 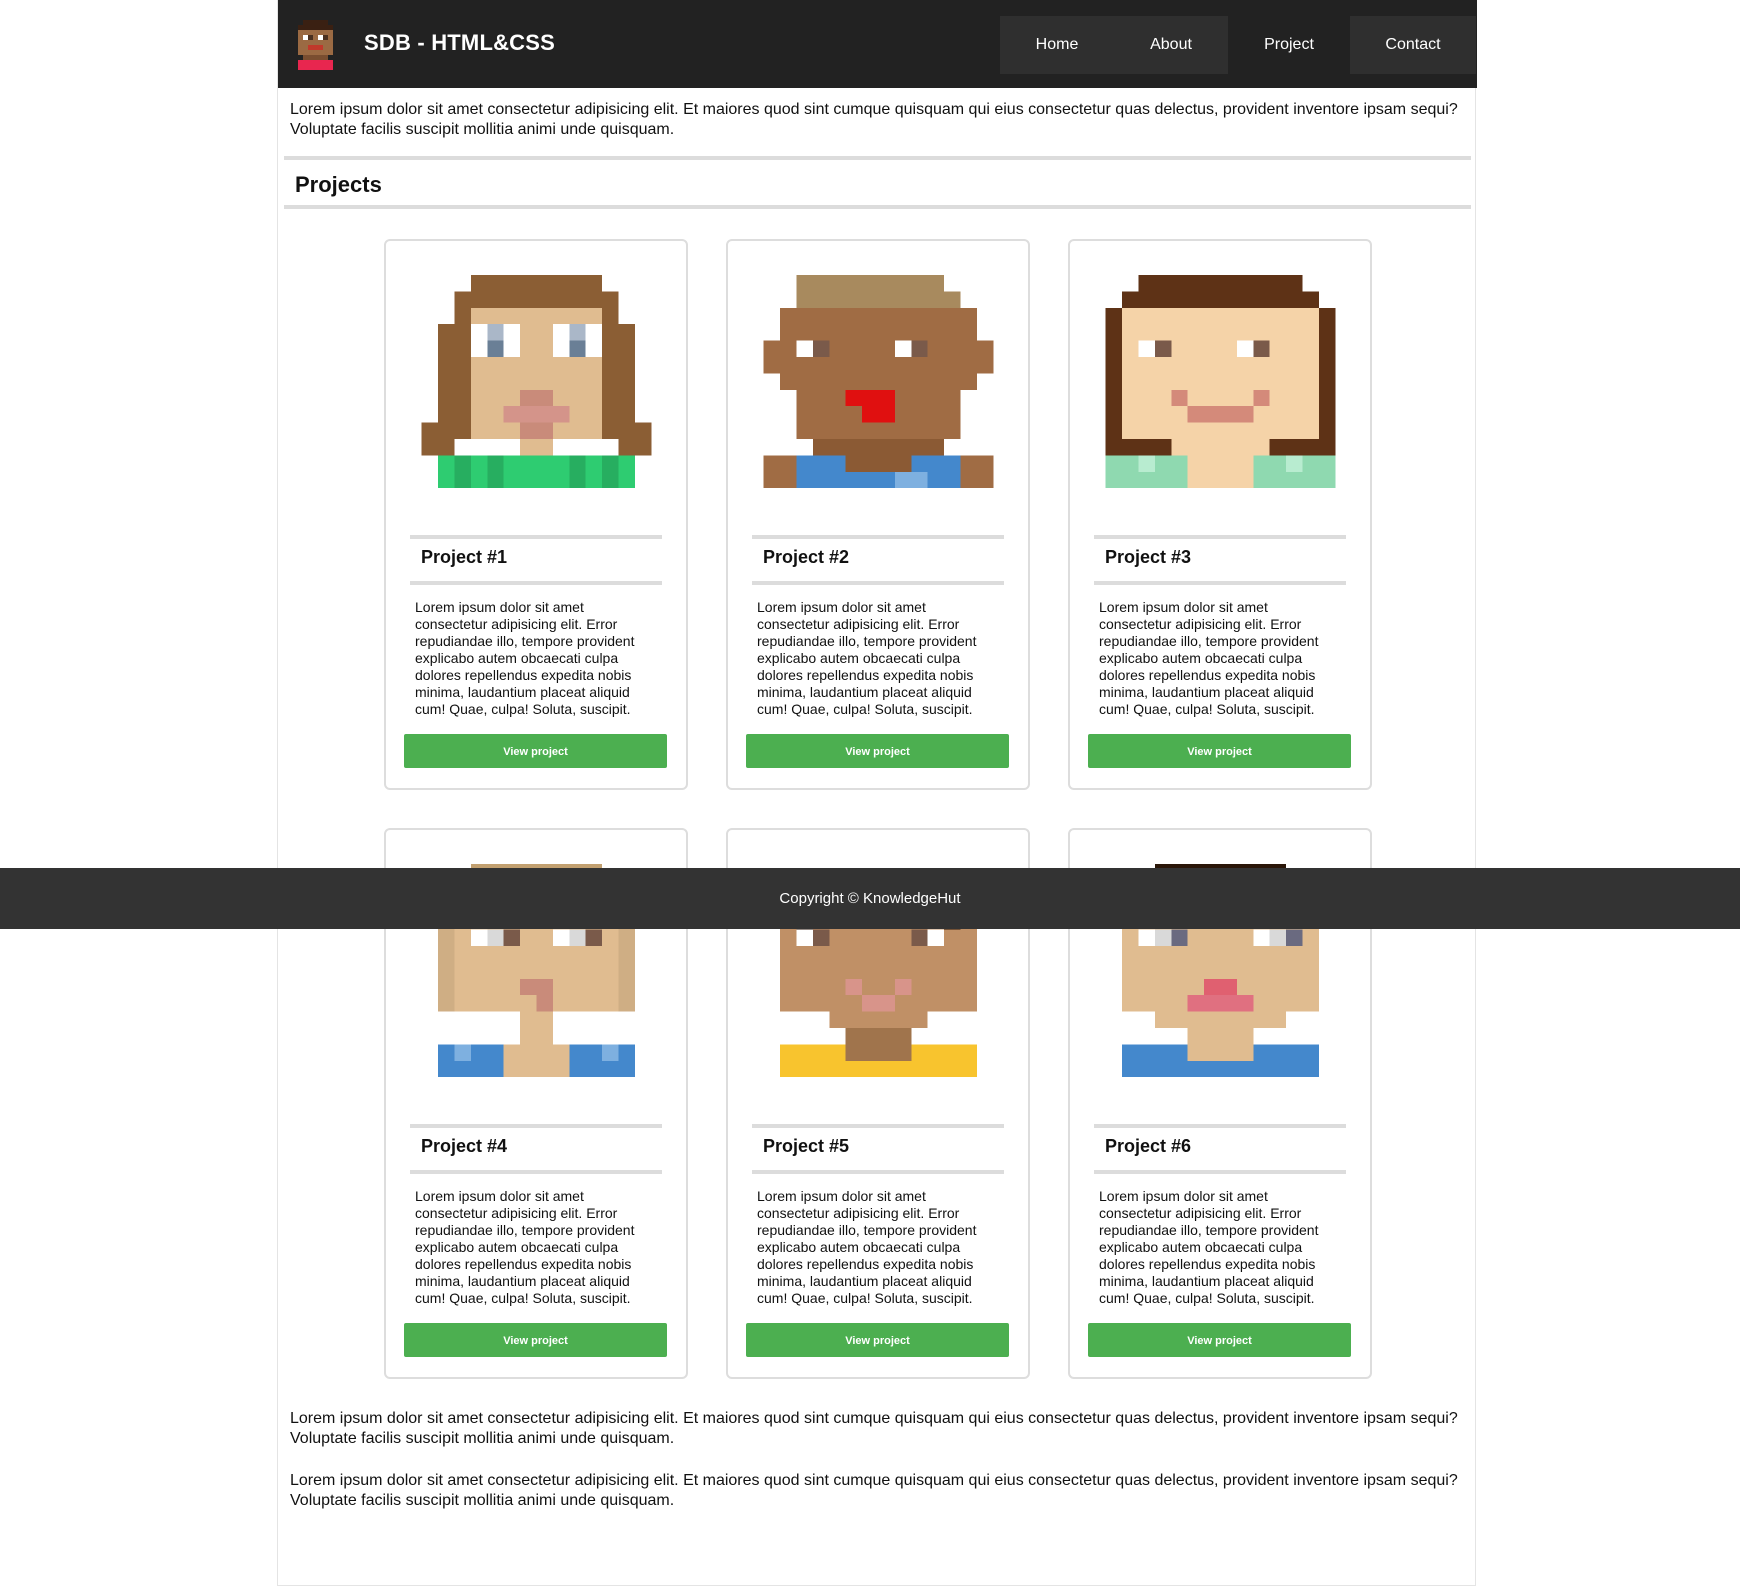 What do you see at coordinates (1289, 45) in the screenshot?
I see `nav-project-link: Project` at bounding box center [1289, 45].